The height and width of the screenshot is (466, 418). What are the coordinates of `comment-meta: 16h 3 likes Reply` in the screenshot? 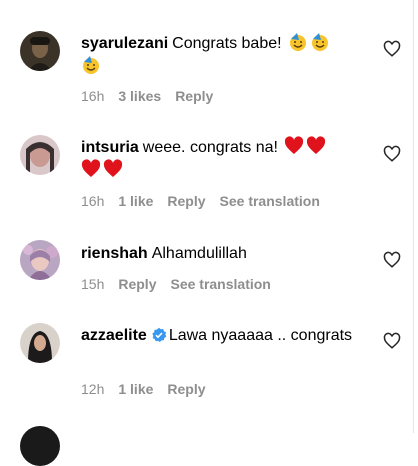 It's located at (154, 96).